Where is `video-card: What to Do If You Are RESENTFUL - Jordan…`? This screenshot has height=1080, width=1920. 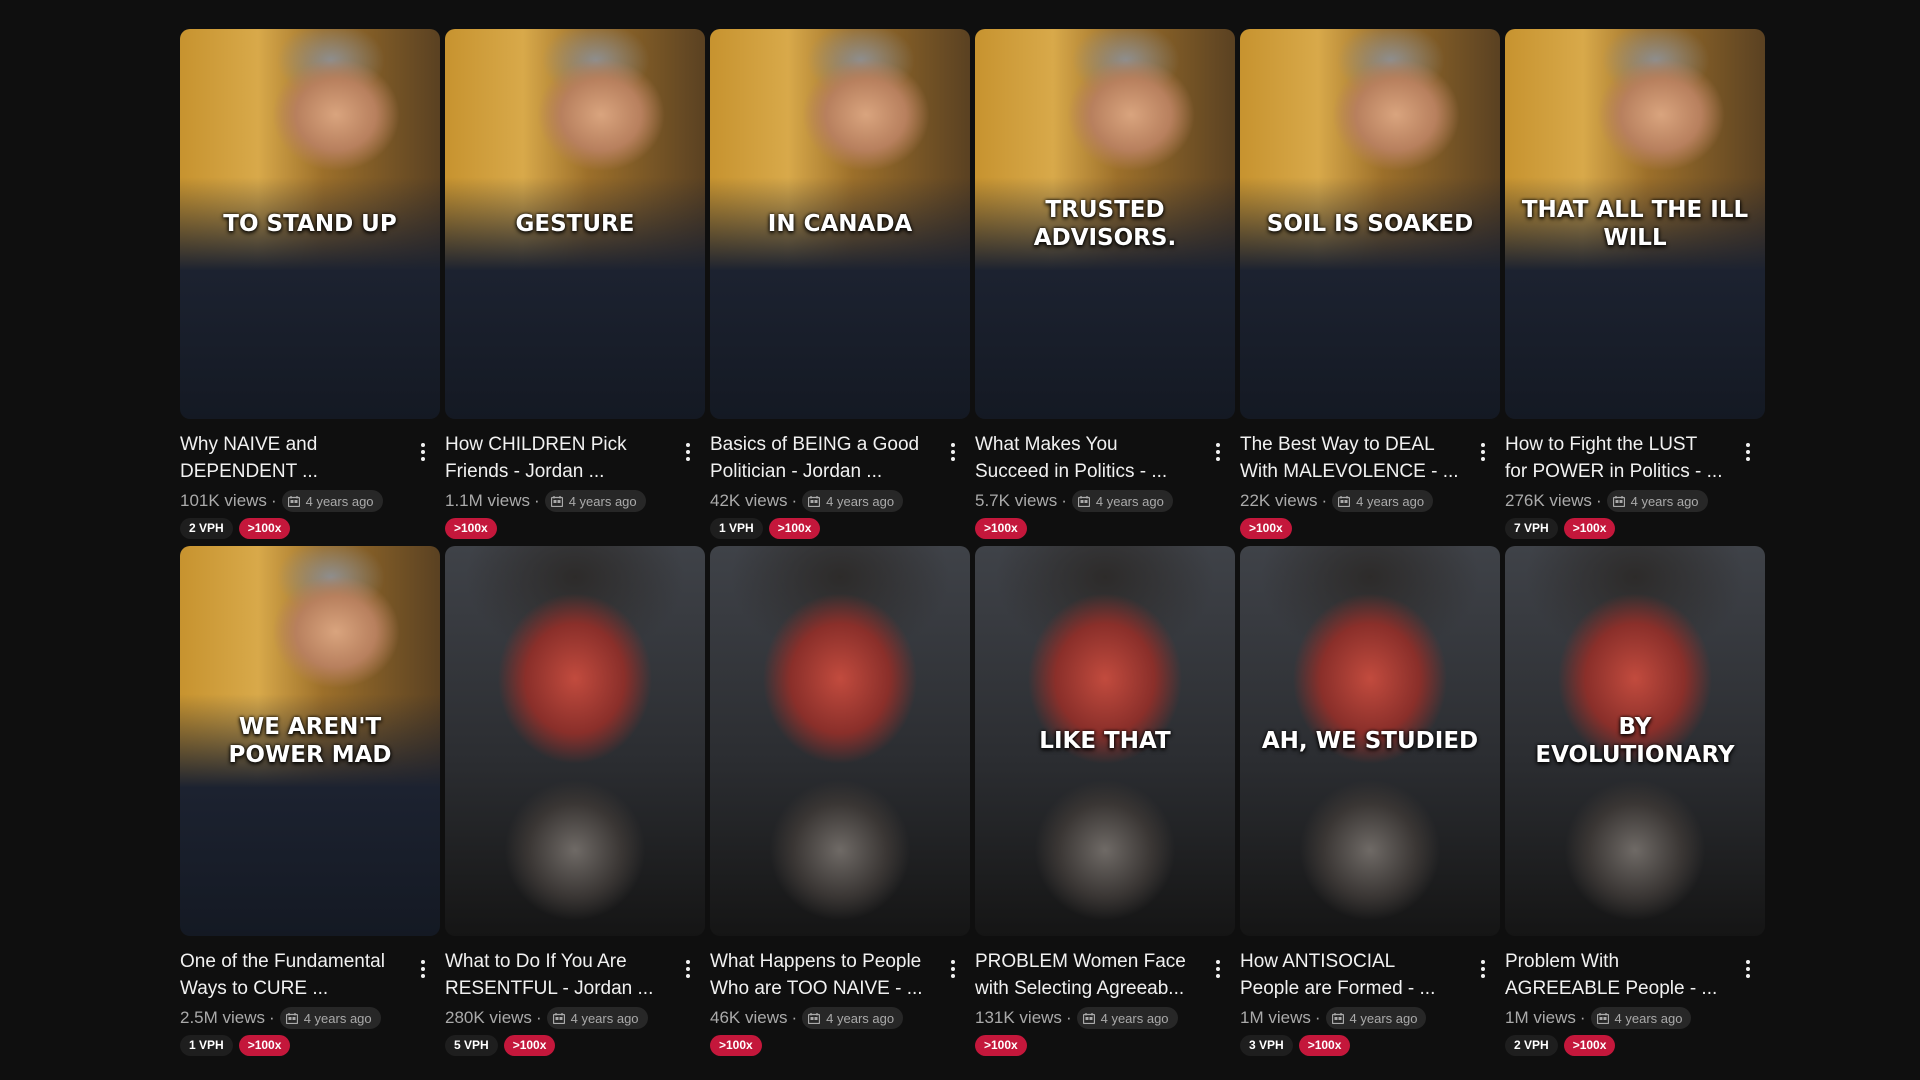 video-card: What to Do If You Are RESENTFUL - Jordan… is located at coordinates (575, 804).